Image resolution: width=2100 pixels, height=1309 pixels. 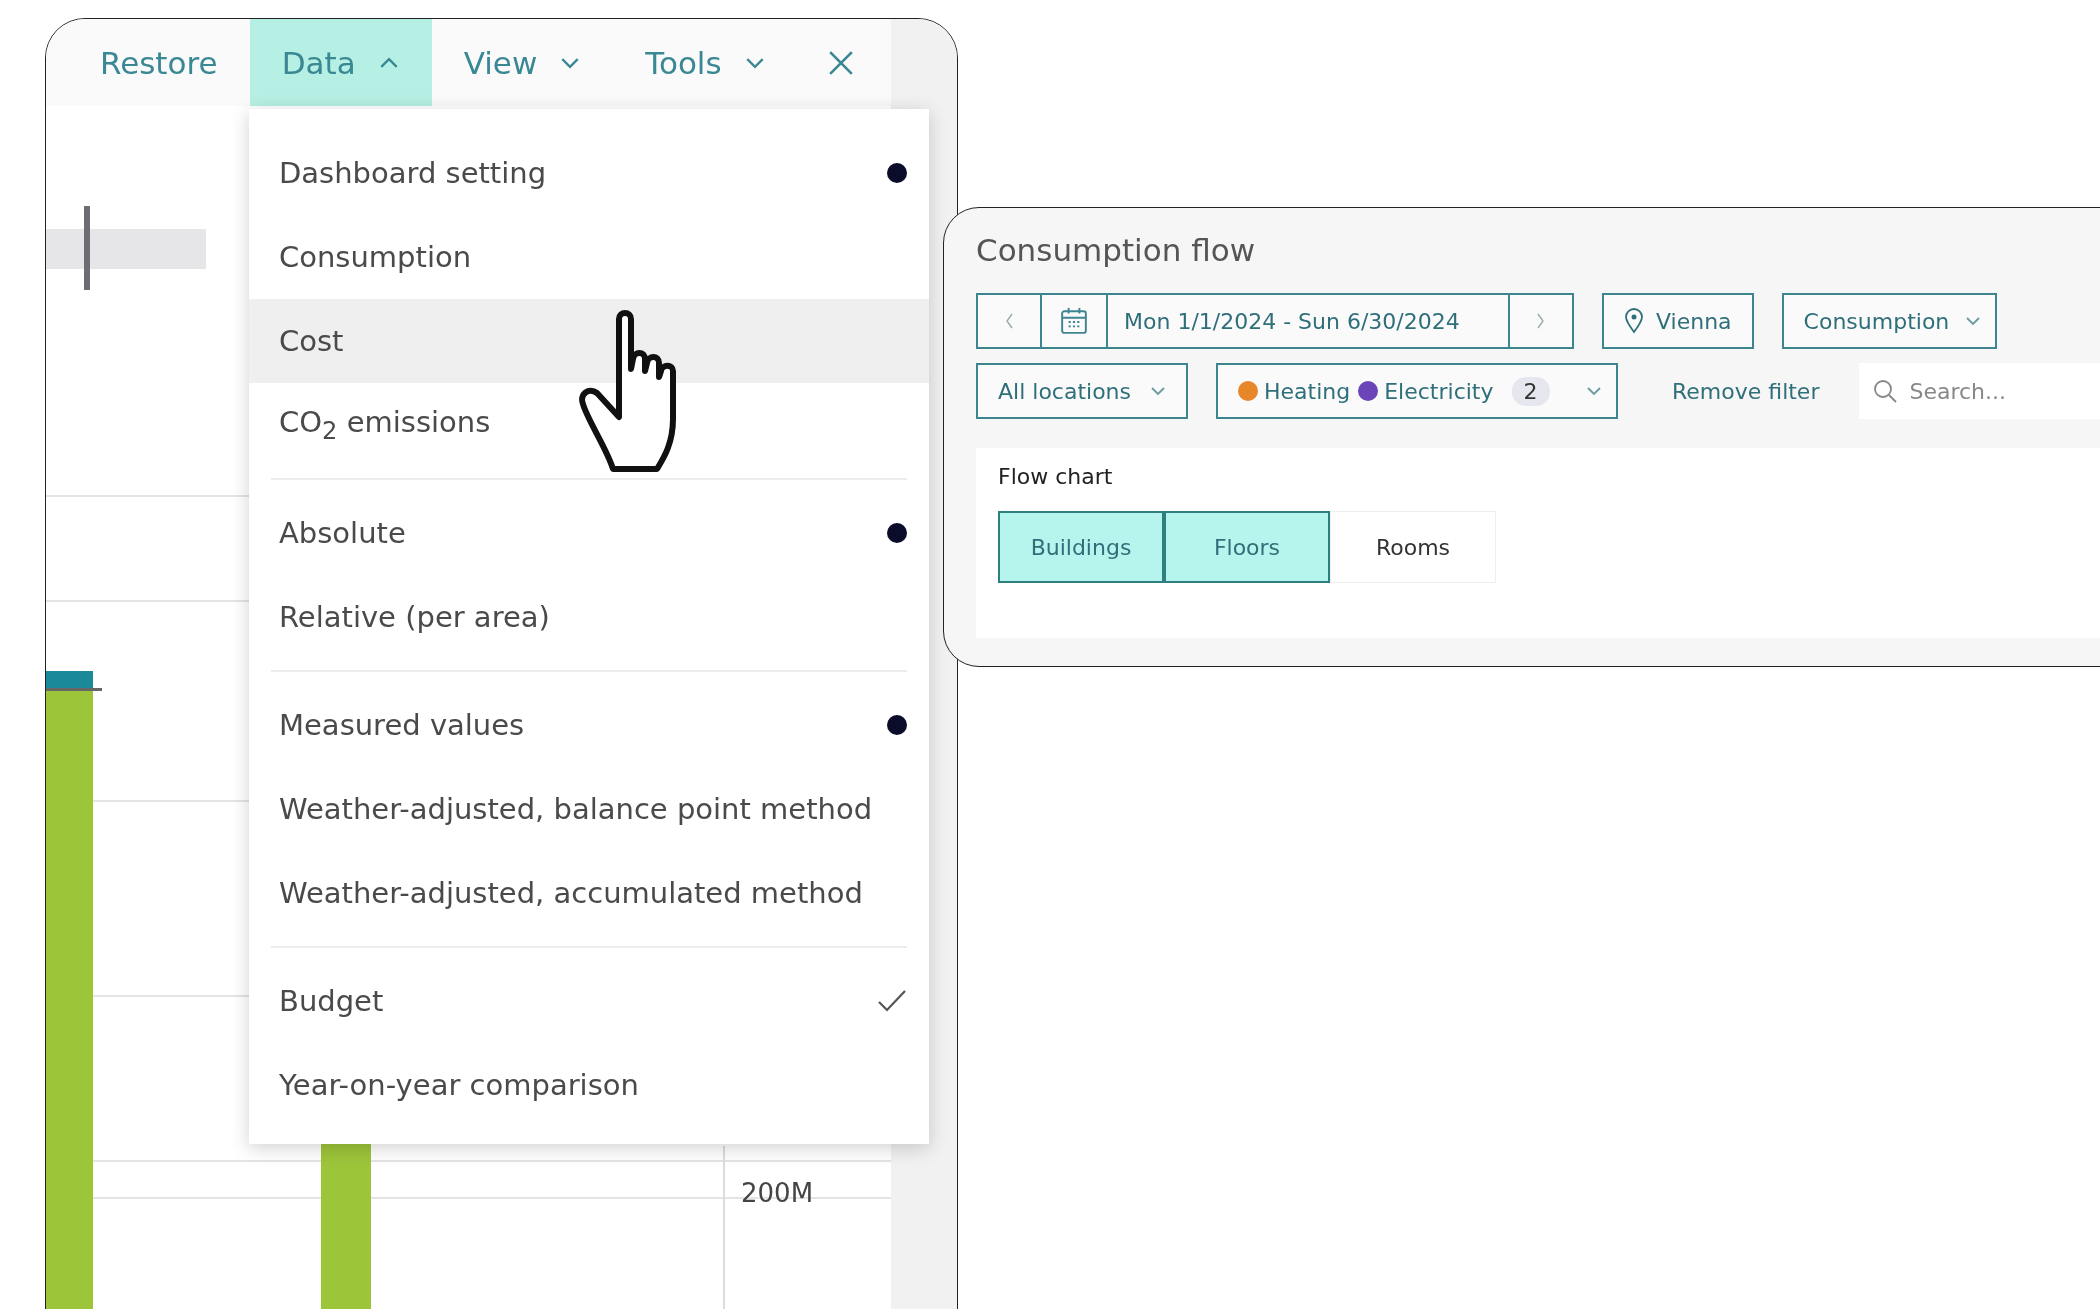 What do you see at coordinates (589, 173) in the screenshot?
I see `menu-item: Dashboard setting` at bounding box center [589, 173].